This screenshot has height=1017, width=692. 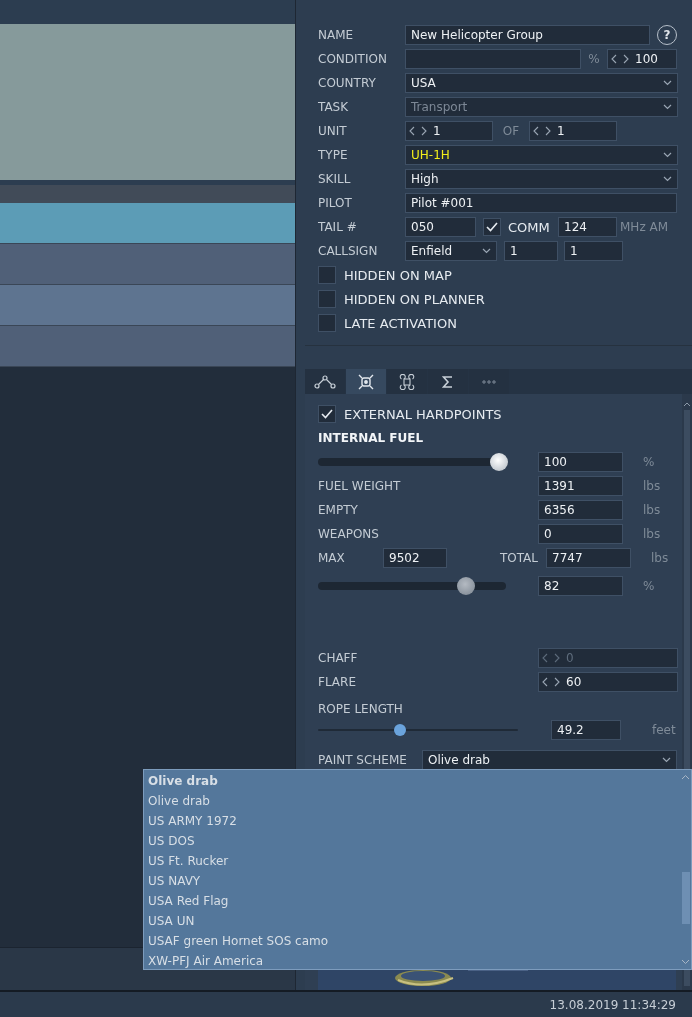 I want to click on crosshair-icon, so click(x=366, y=381).